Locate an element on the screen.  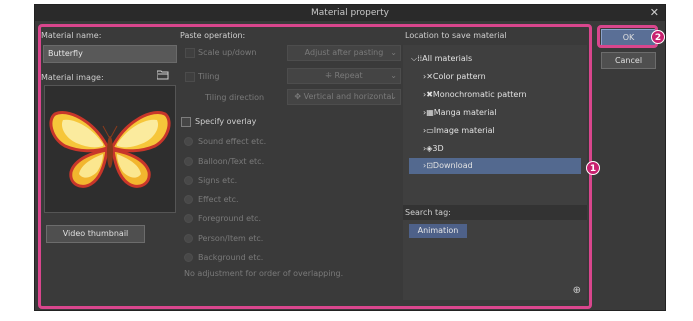
callout-badge-1: 1 is located at coordinates (593, 168).